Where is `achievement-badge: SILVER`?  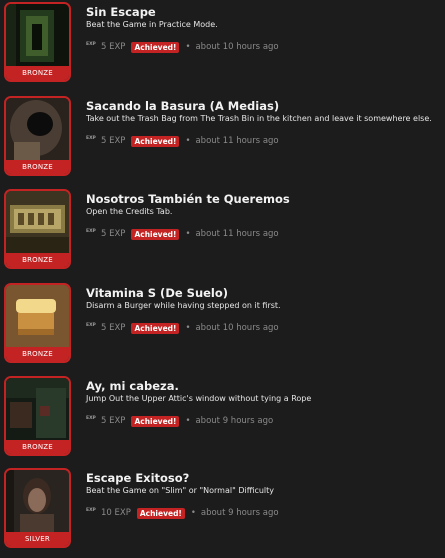
achievement-badge: SILVER is located at coordinates (37, 508).